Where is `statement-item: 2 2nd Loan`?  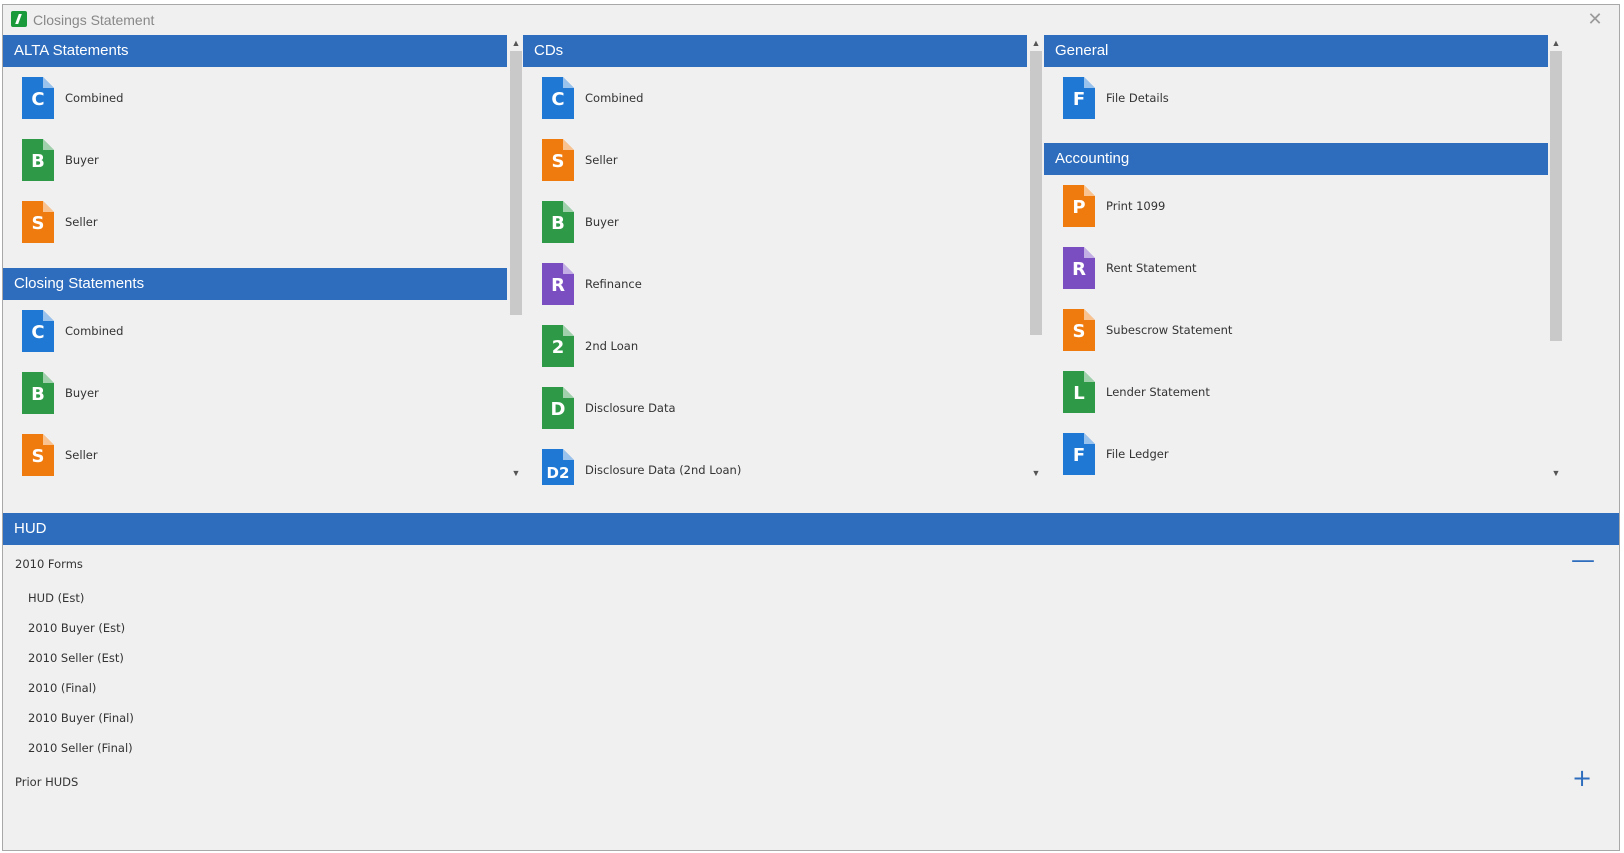
statement-item: 2 2nd Loan is located at coordinates (775, 346).